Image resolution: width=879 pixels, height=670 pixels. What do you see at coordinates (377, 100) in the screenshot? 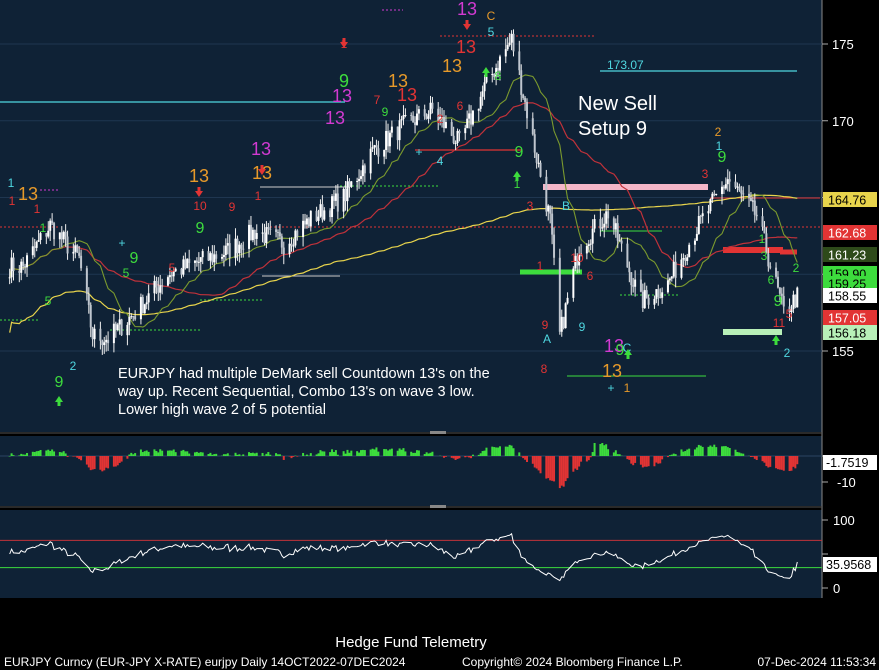
I see `demark-small-count-30: 7` at bounding box center [377, 100].